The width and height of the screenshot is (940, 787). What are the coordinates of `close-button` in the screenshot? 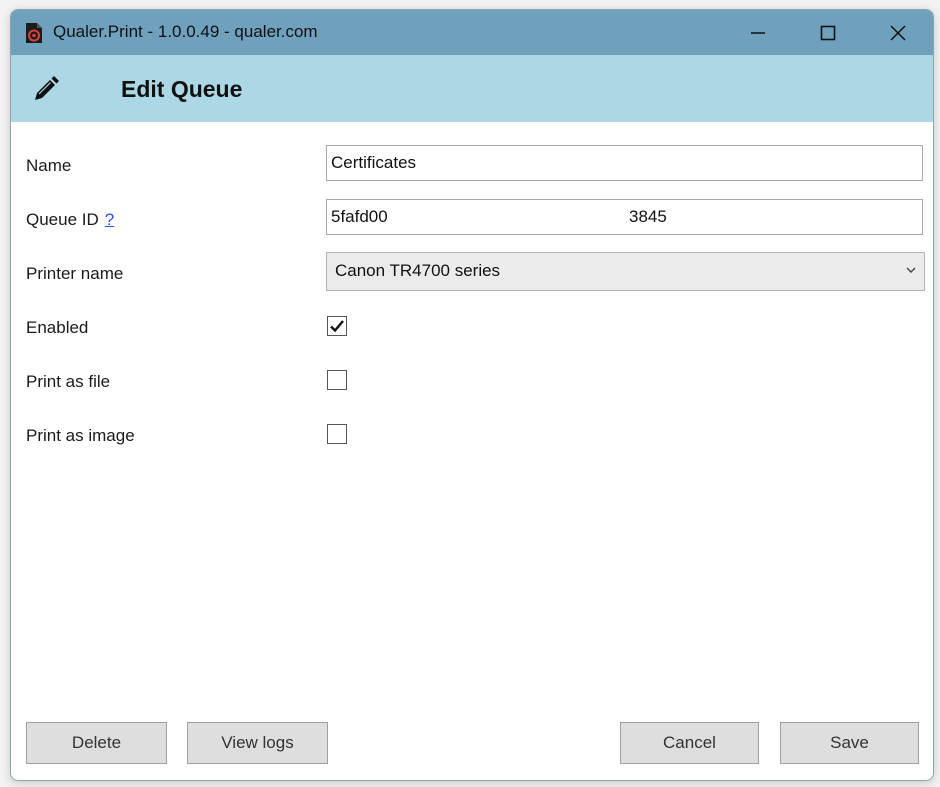 It's located at (898, 32).